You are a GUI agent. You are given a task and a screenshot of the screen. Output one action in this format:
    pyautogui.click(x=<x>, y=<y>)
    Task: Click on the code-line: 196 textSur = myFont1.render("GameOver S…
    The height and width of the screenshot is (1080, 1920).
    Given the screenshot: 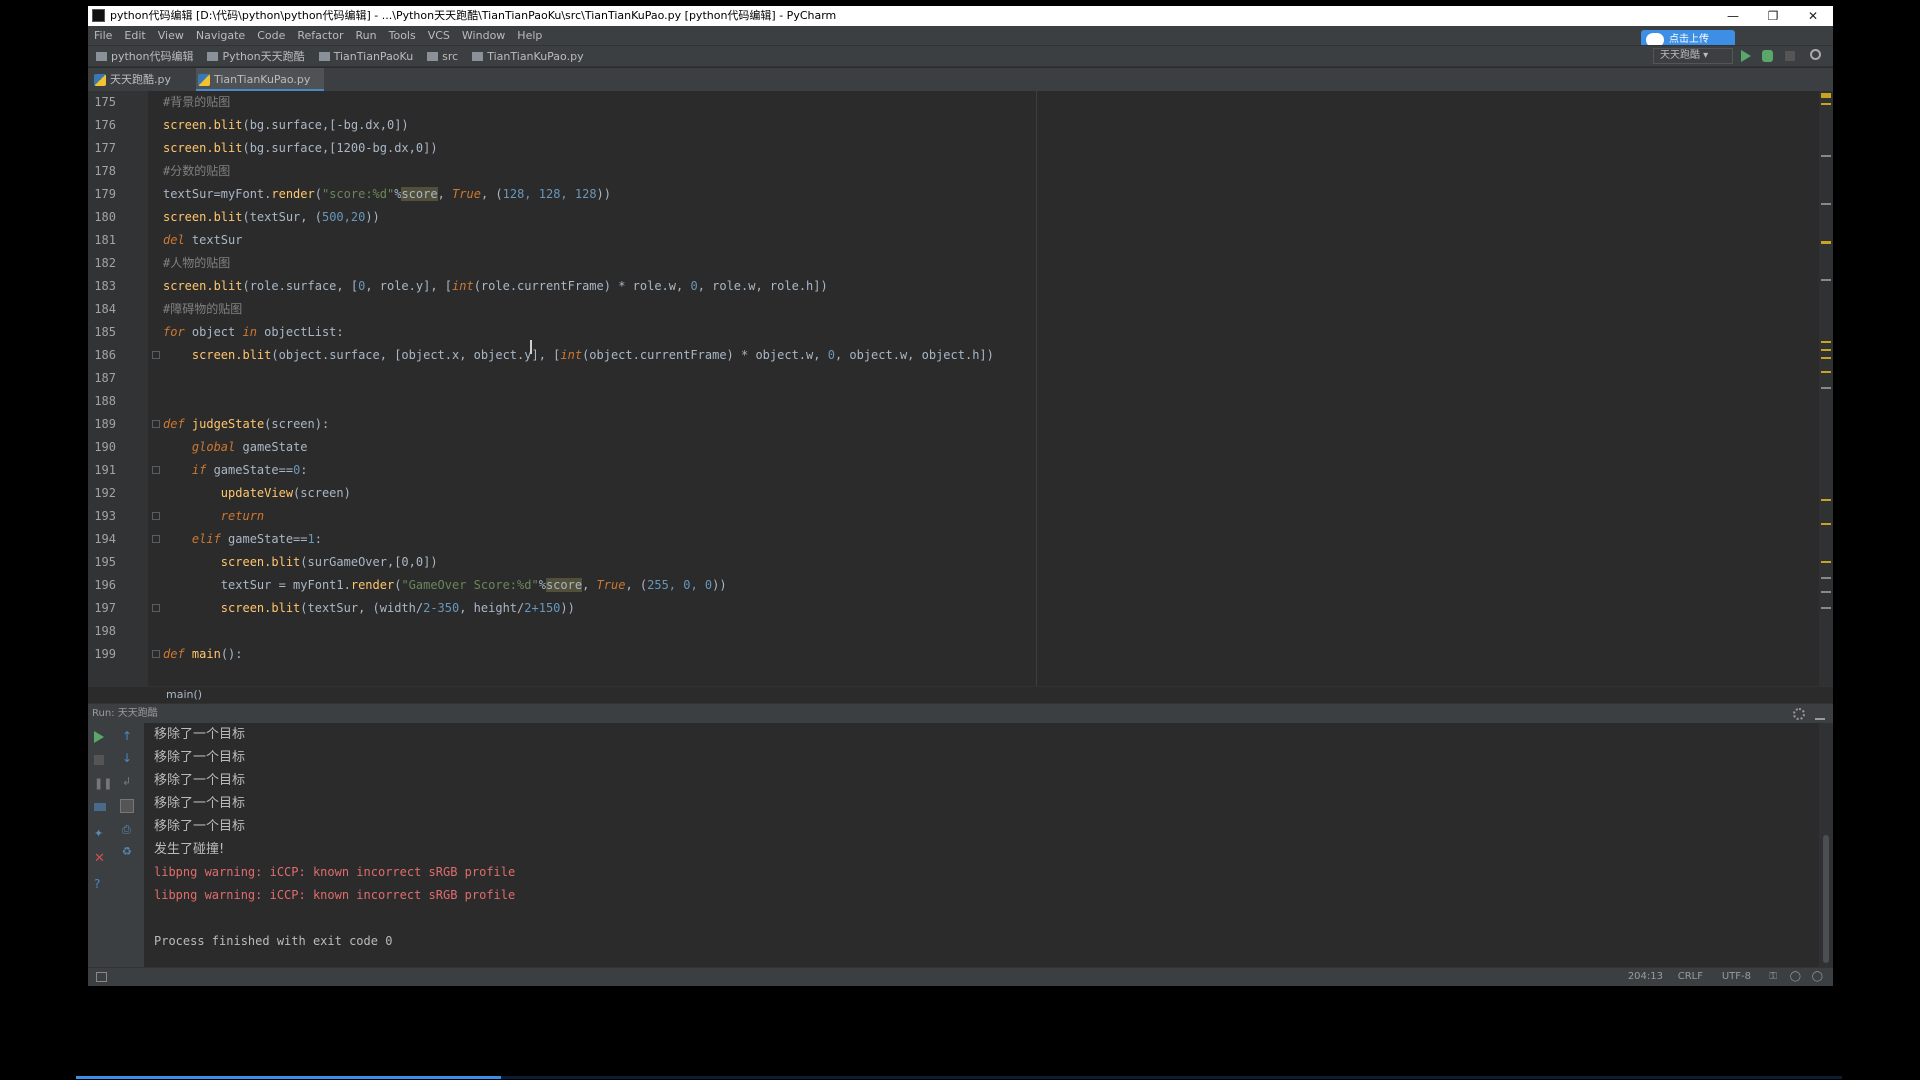 What is the action you would take?
    pyautogui.click(x=938, y=585)
    